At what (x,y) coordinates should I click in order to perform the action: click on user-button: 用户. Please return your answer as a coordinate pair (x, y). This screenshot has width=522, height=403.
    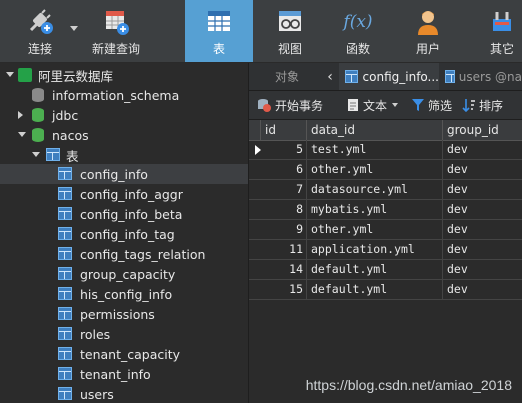
    Looking at the image, I should click on (428, 31).